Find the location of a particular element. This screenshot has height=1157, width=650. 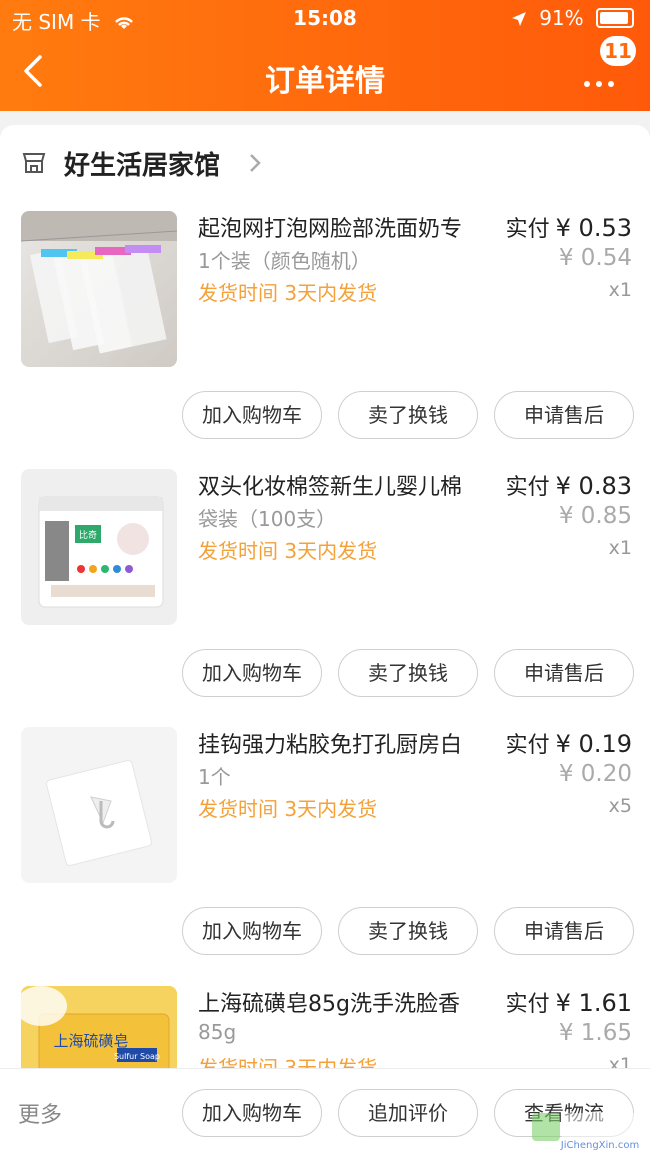

soap-label: 上海硫磺皂 is located at coordinates (90, 1041).